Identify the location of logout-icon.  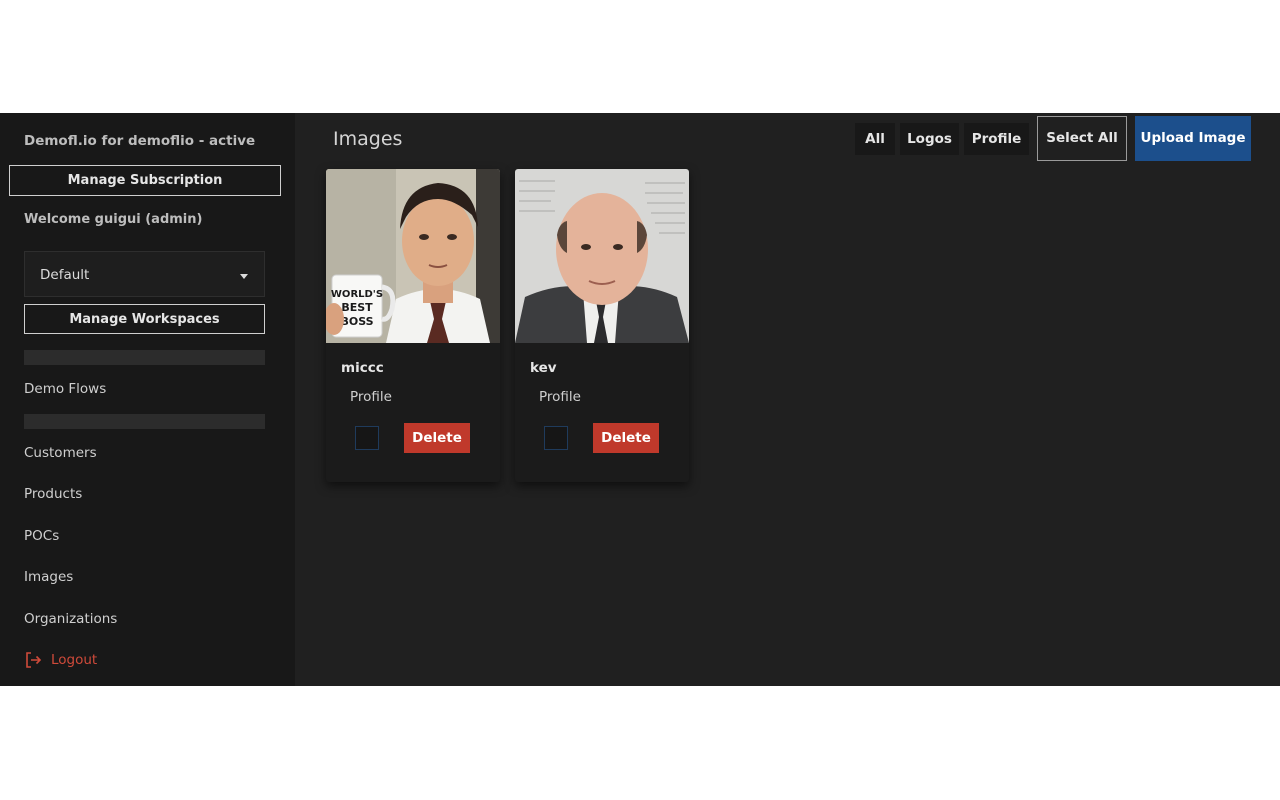
(34, 660).